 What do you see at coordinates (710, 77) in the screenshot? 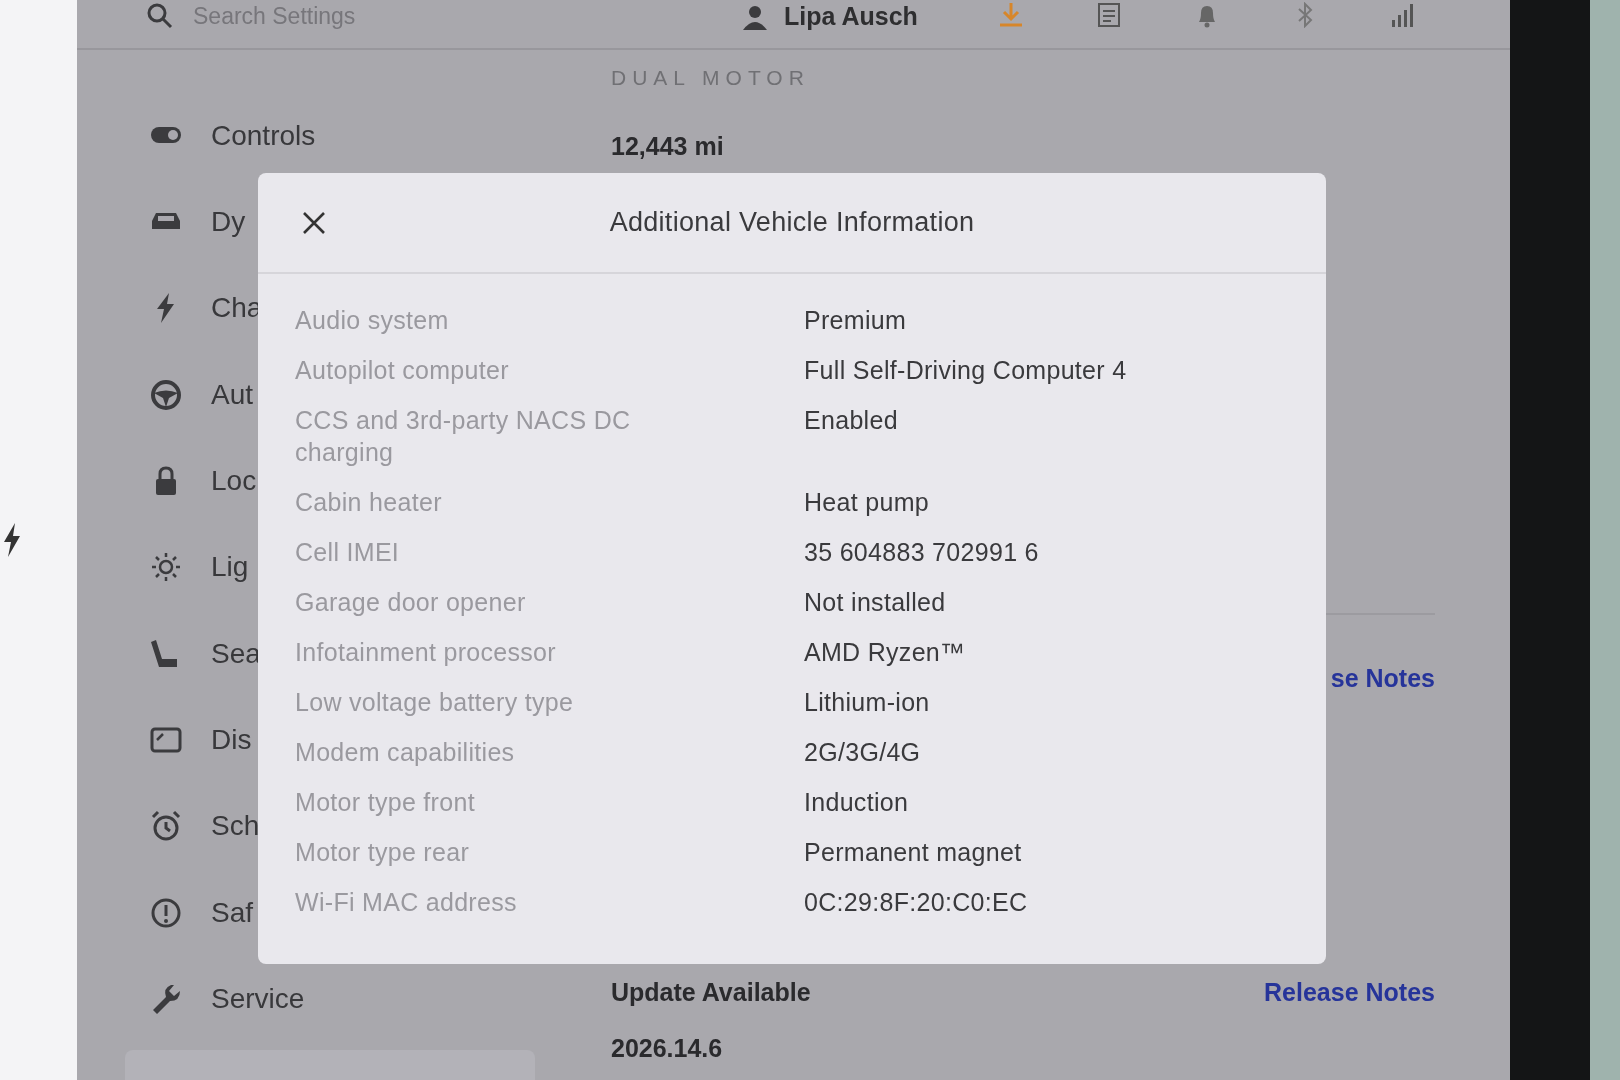
I see `model-label: DUAL MOTOR` at bounding box center [710, 77].